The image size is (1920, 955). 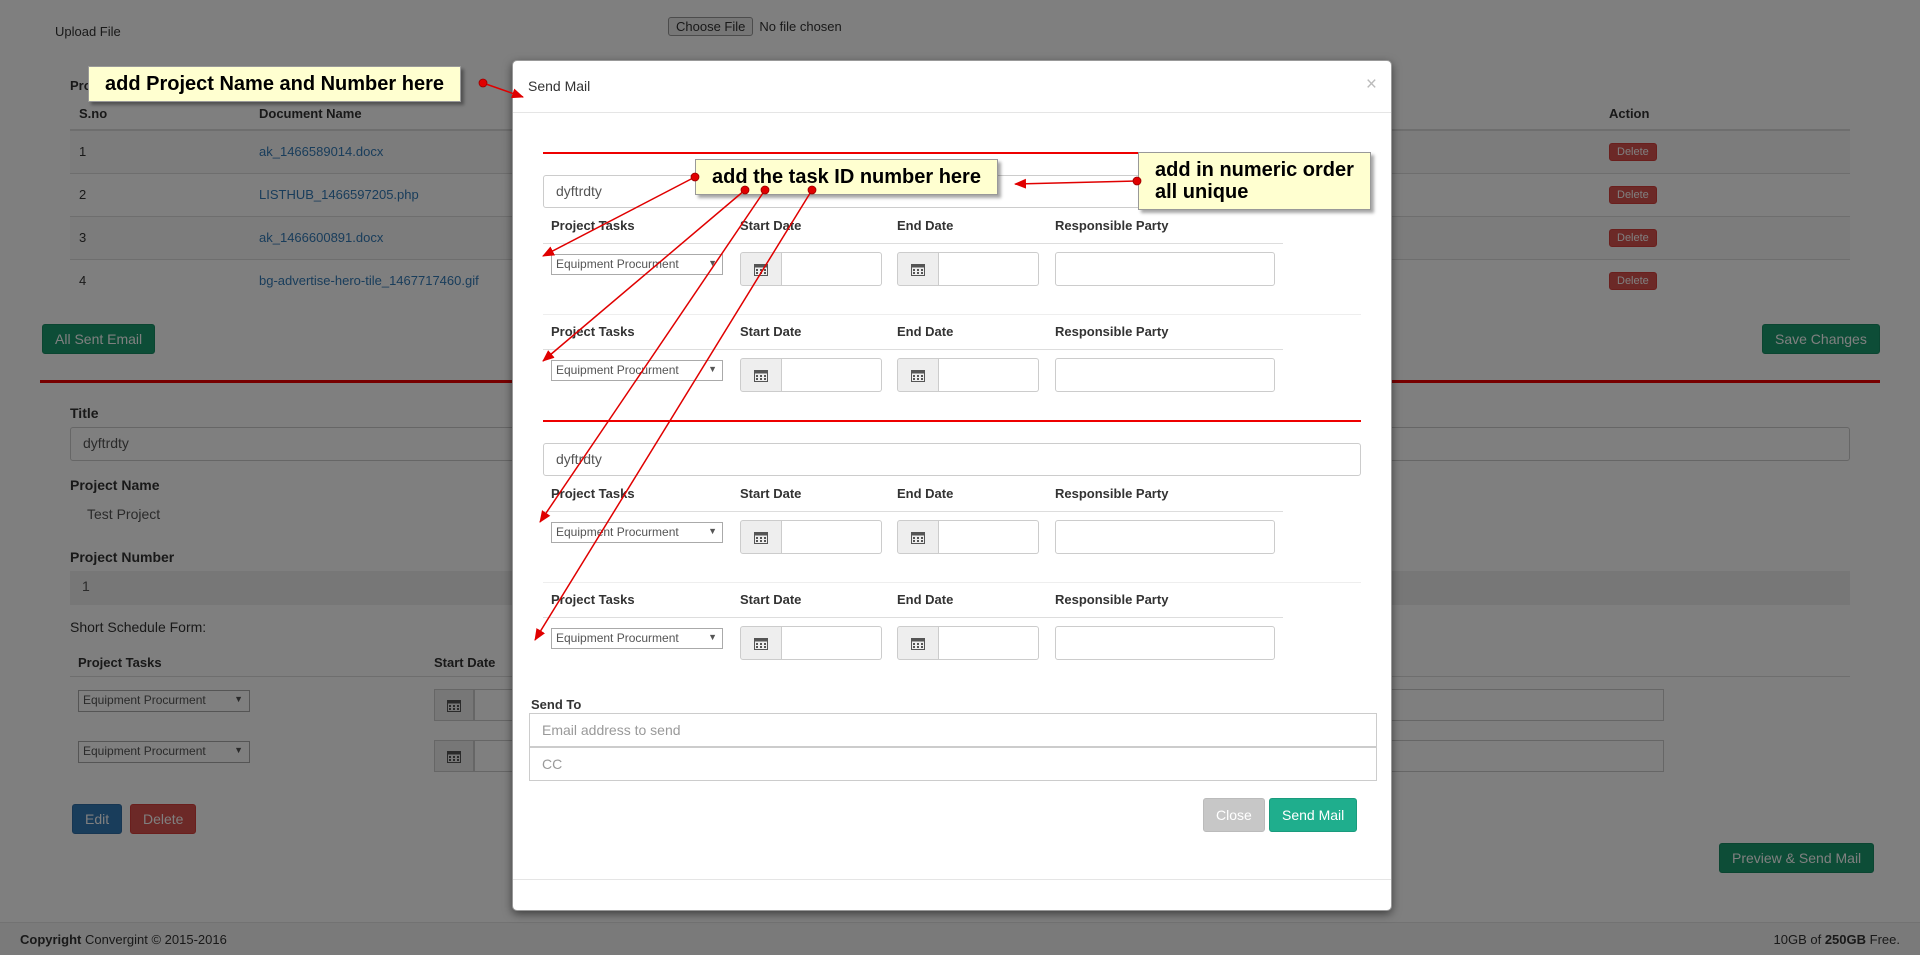 I want to click on group-divider, so click(x=952, y=421).